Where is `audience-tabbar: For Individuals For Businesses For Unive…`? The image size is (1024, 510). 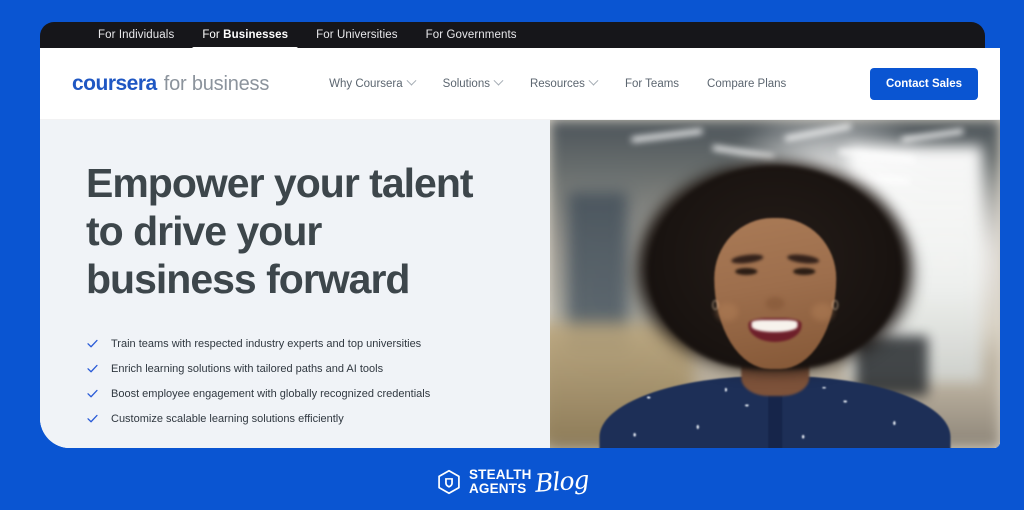
audience-tabbar: For Individuals For Businesses For Unive… is located at coordinates (512, 36).